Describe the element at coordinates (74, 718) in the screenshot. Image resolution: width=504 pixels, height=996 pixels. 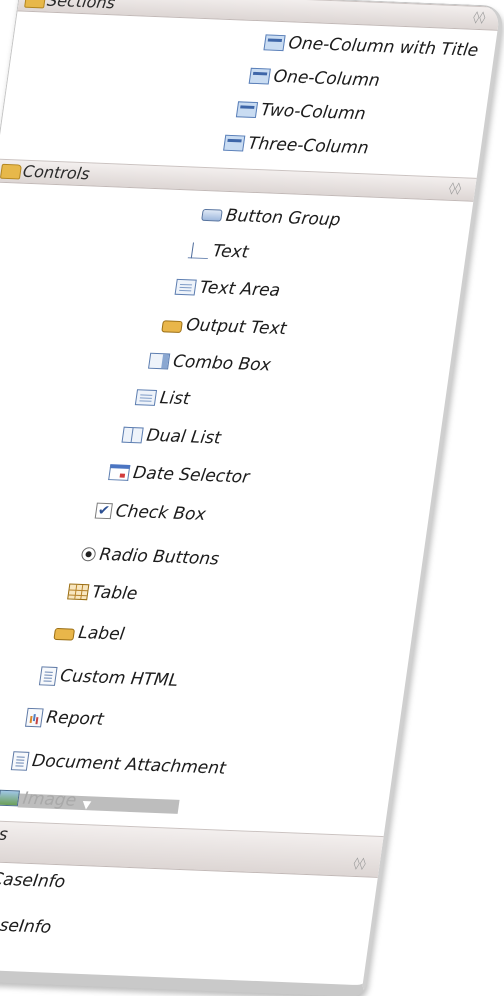
I see `item-label: Report` at that location.